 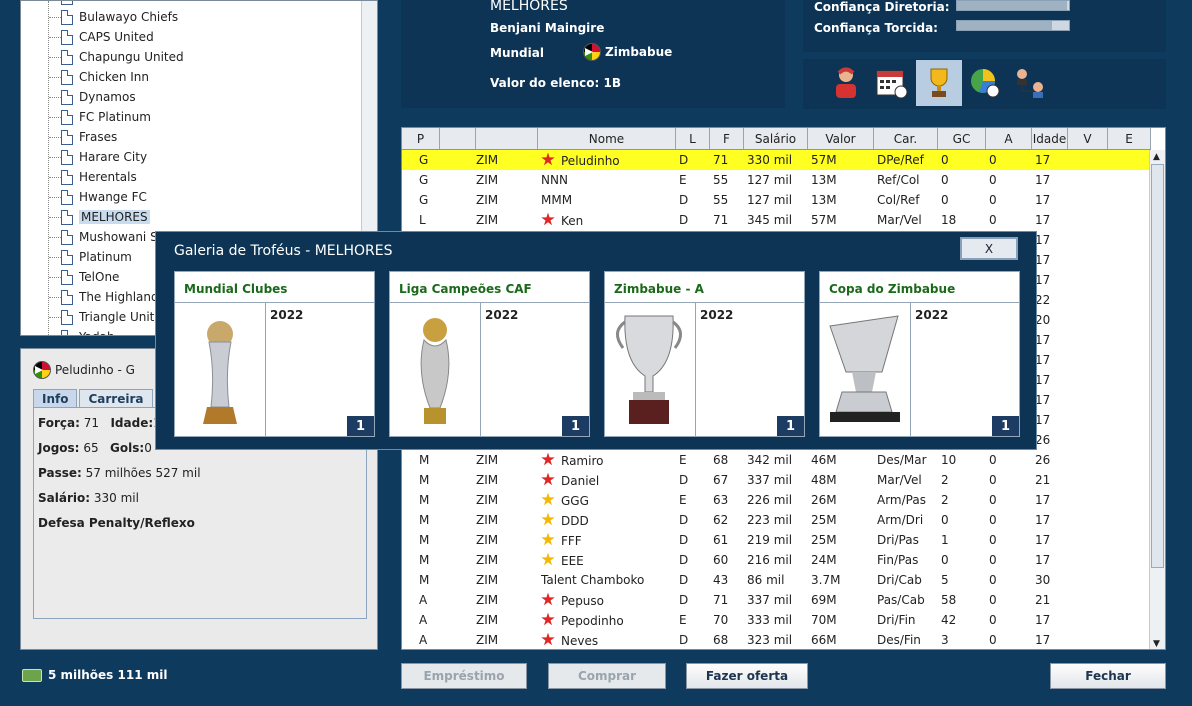 I want to click on caf-champions-trophy-icon, so click(x=435, y=371).